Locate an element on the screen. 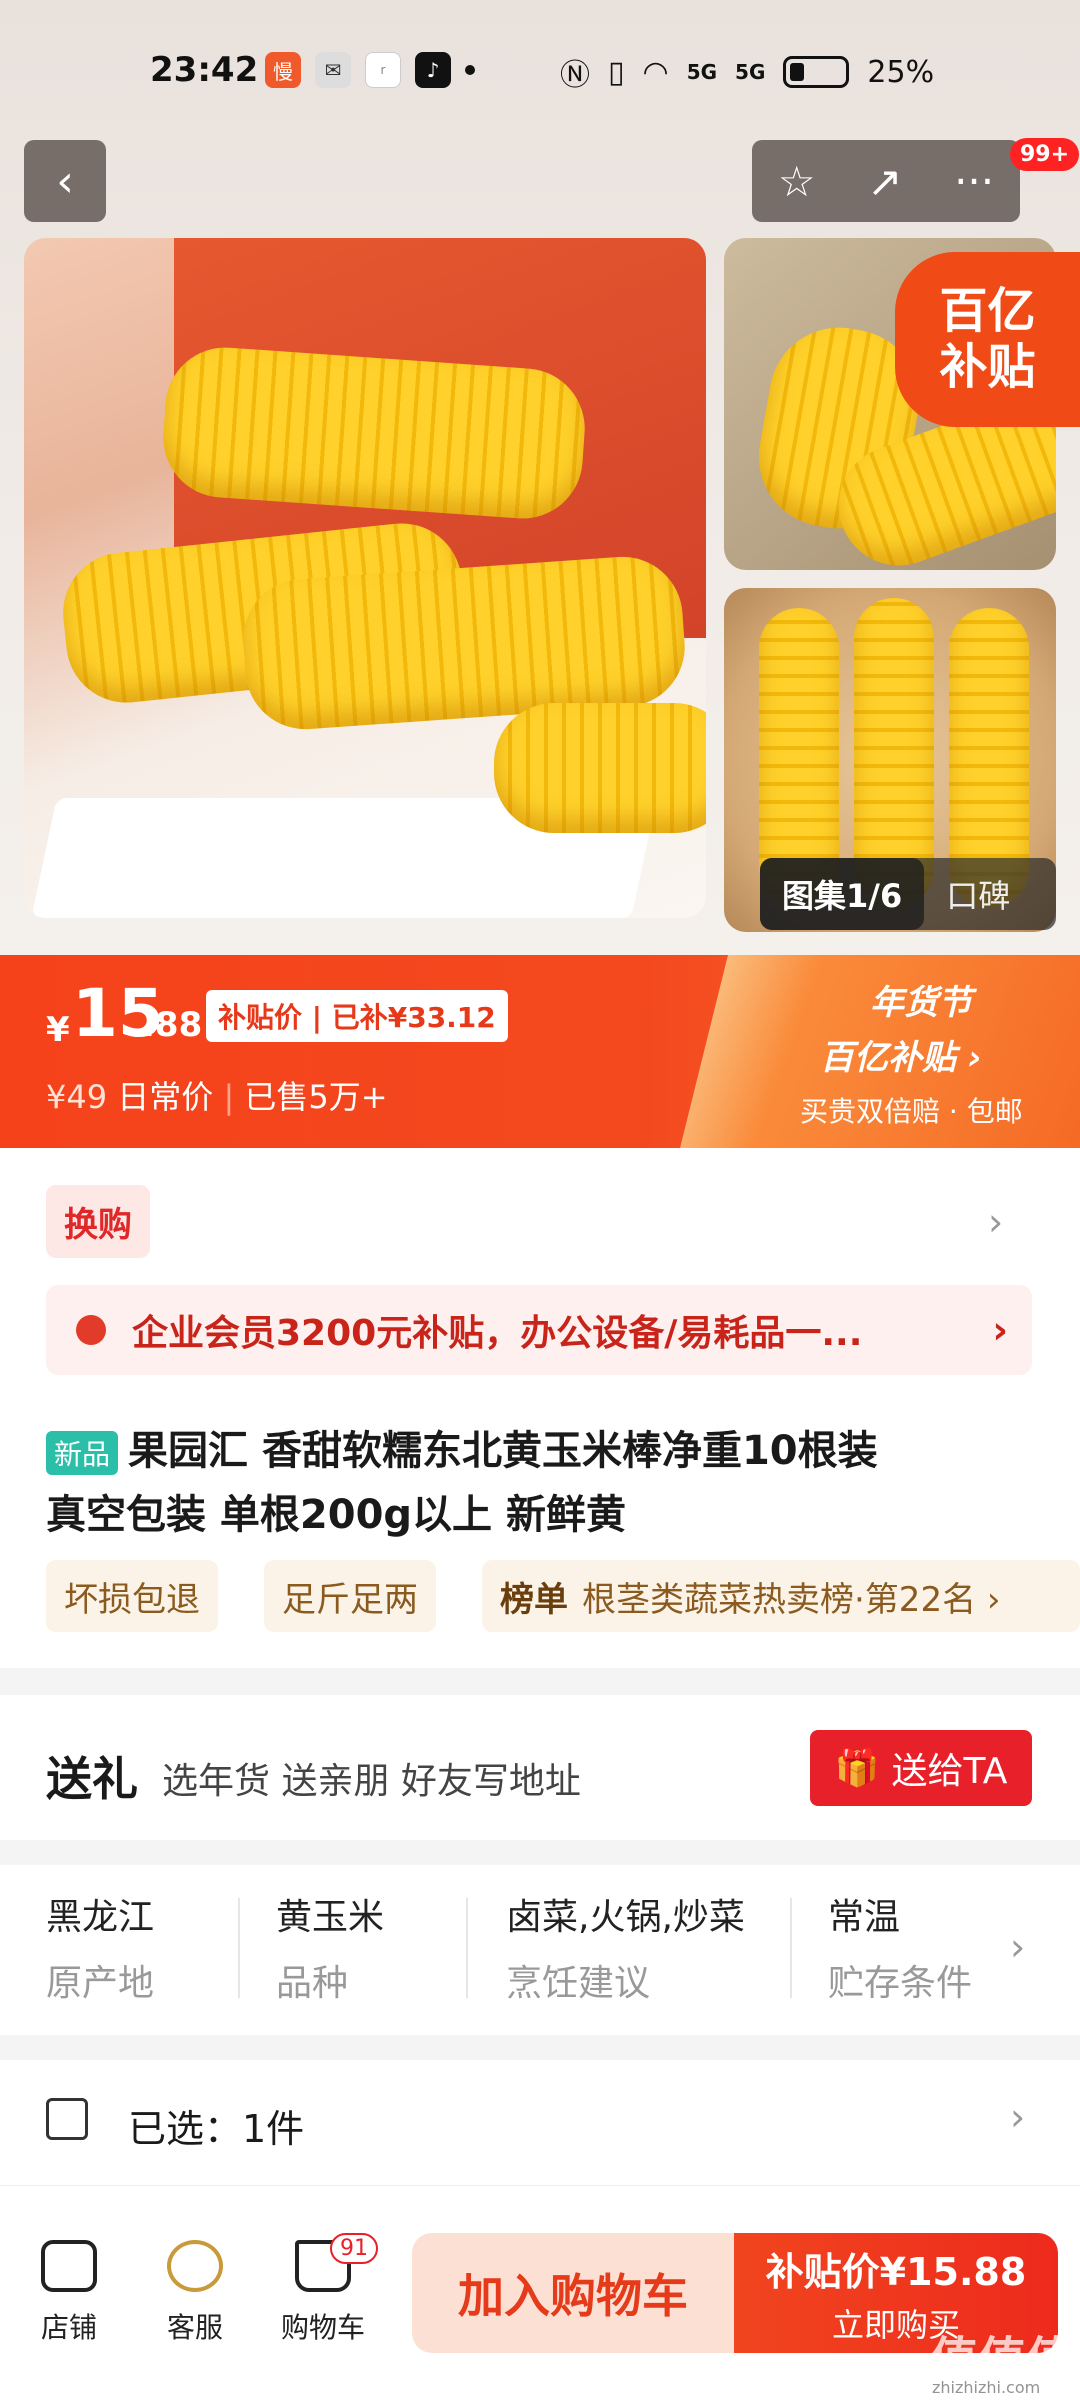 The width and height of the screenshot is (1080, 2400). status-bar: 23:42 慢 ✉ r ♪ Ⓝ ▯ ◠ 5G 5G 25% is located at coordinates (540, 70).